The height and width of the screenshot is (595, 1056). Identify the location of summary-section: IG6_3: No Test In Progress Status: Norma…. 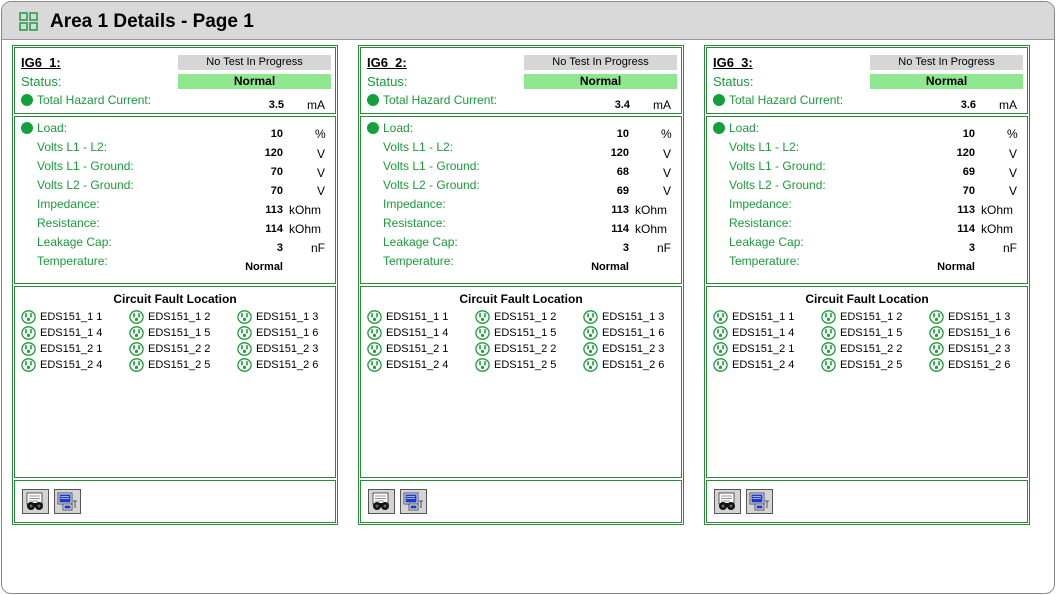
(867, 80).